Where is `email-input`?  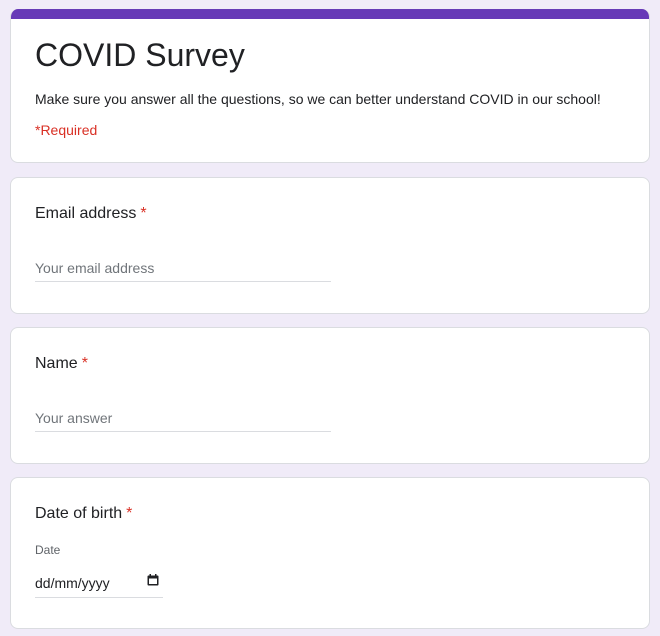
email-input is located at coordinates (183, 268).